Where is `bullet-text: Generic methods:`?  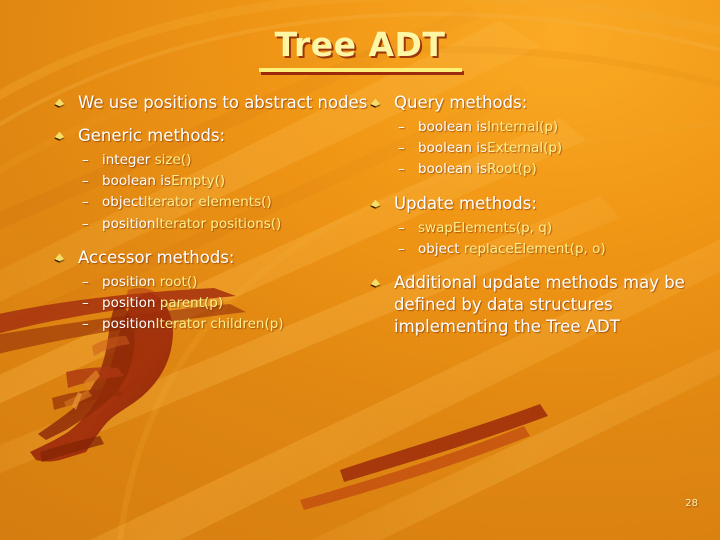 bullet-text: Generic methods: is located at coordinates (152, 135).